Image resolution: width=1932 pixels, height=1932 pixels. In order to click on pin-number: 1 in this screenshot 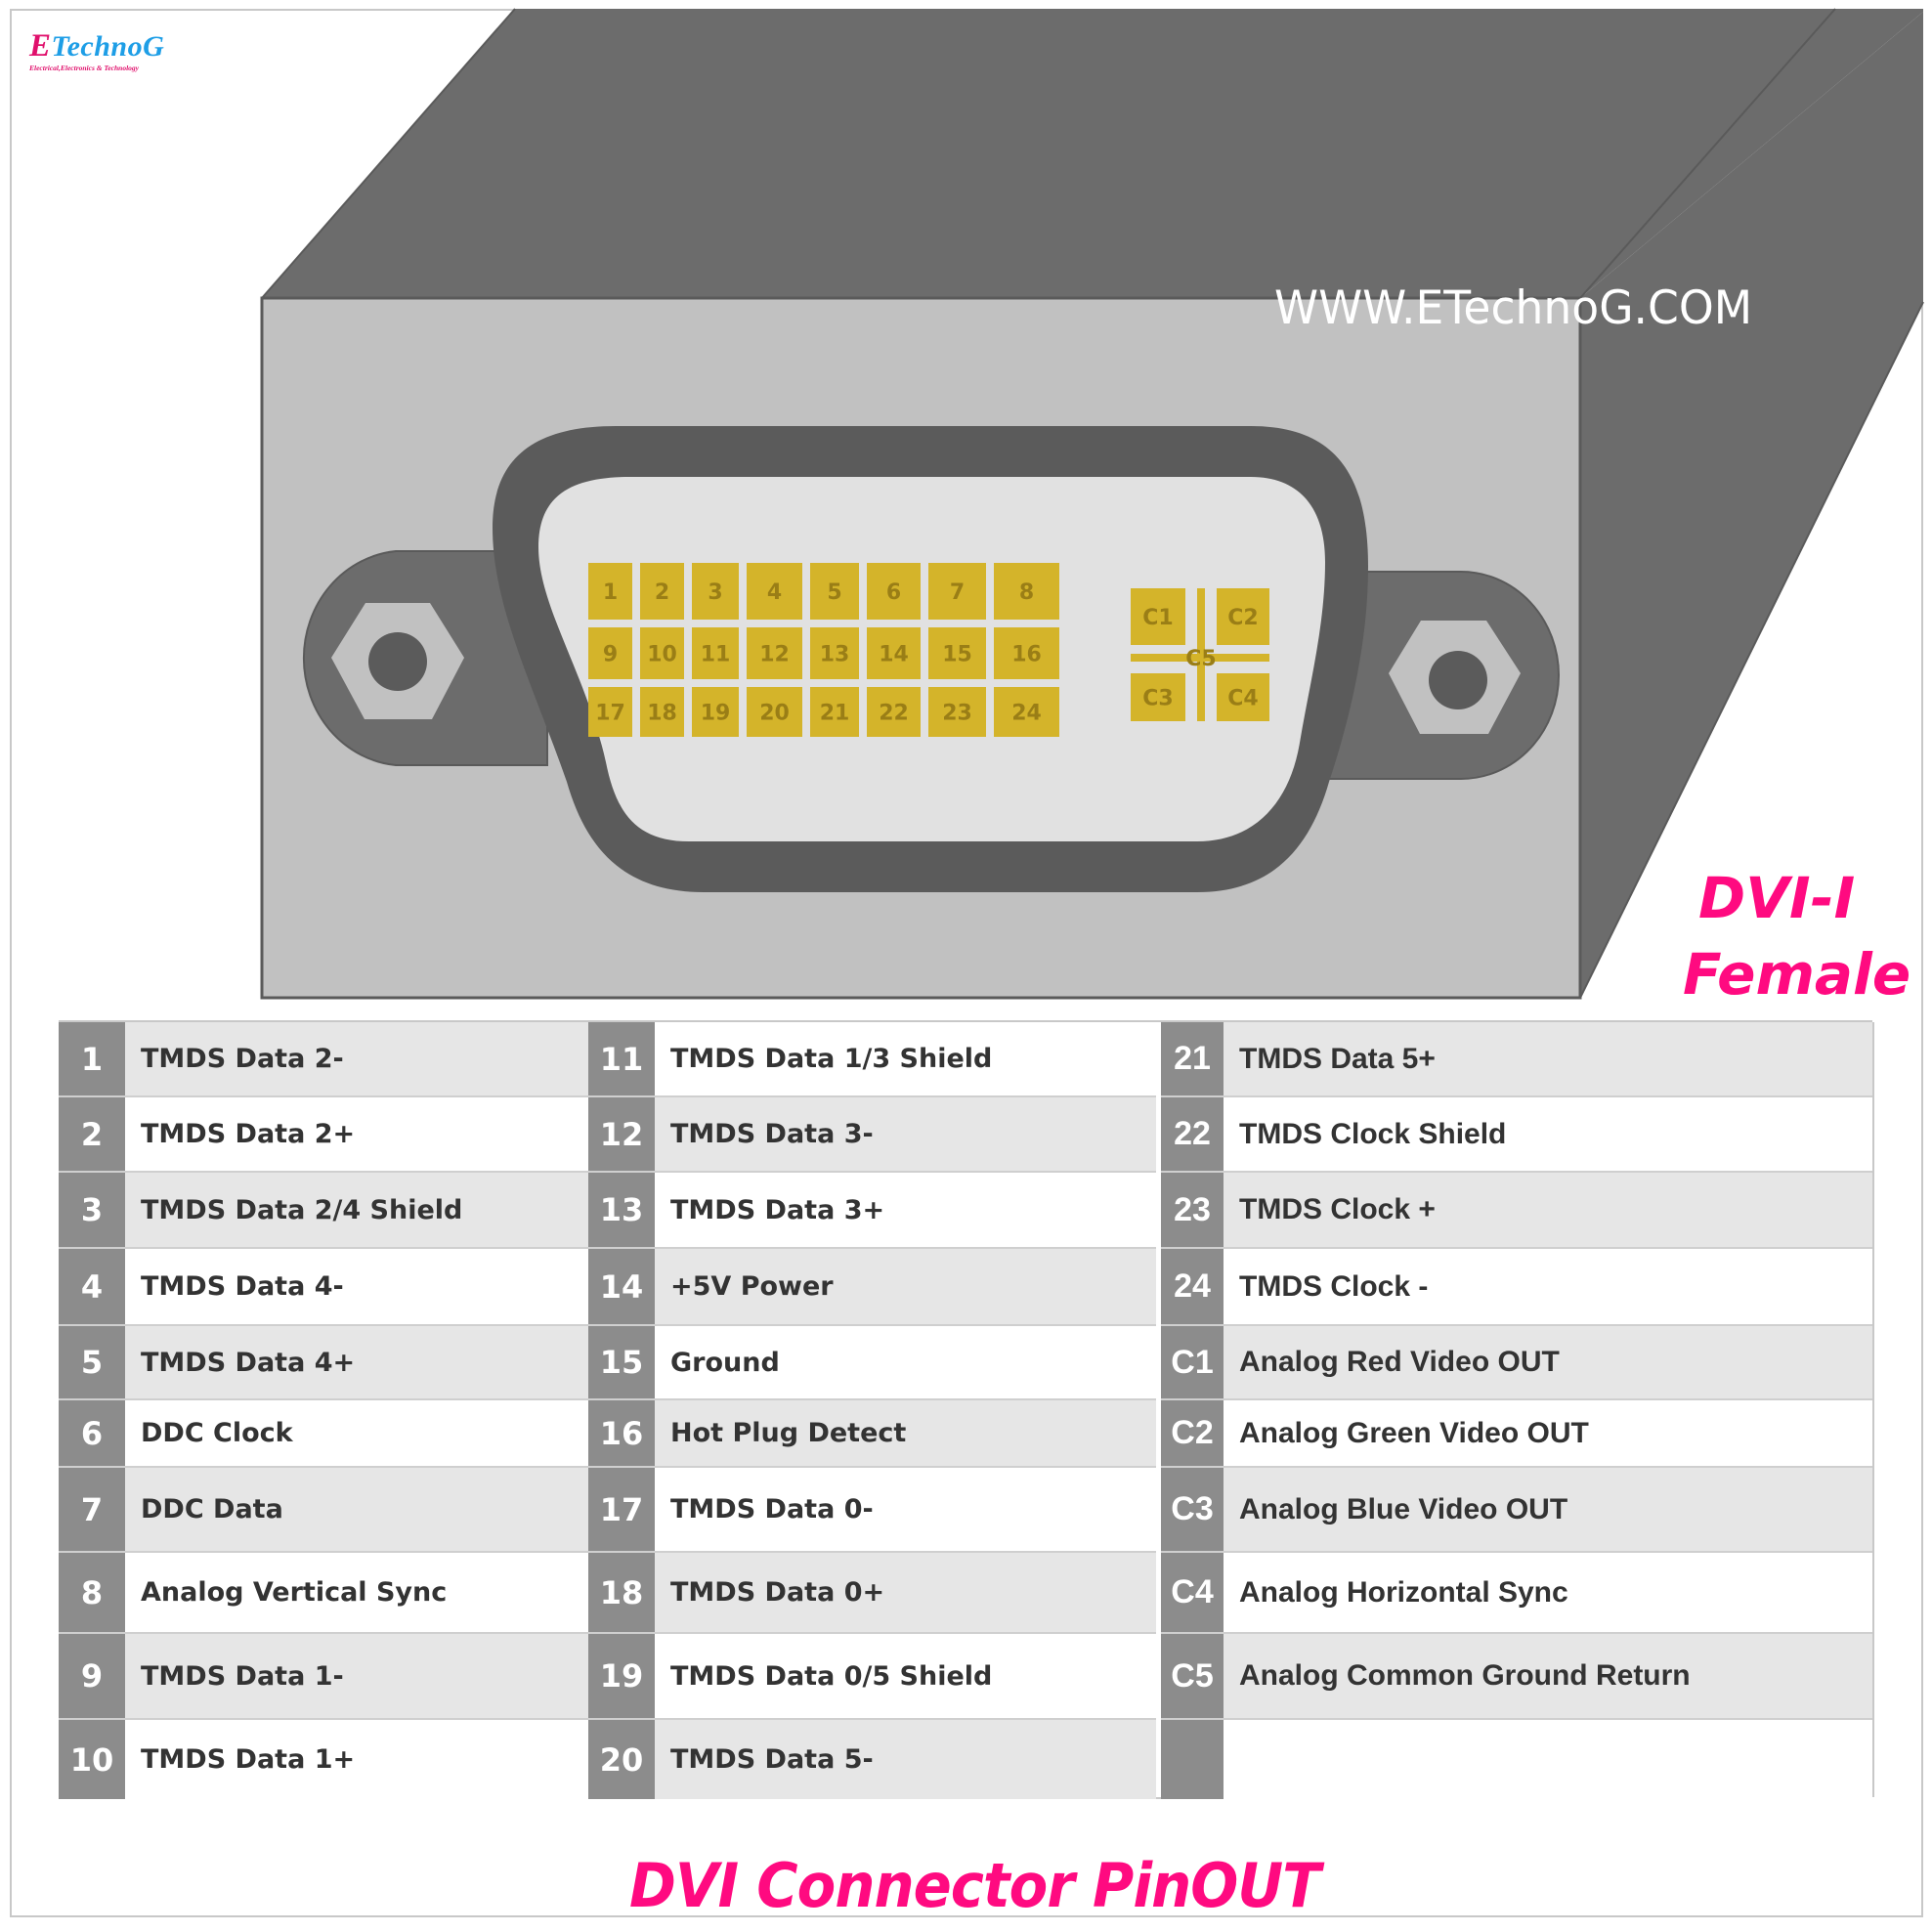, I will do `click(92, 1058)`.